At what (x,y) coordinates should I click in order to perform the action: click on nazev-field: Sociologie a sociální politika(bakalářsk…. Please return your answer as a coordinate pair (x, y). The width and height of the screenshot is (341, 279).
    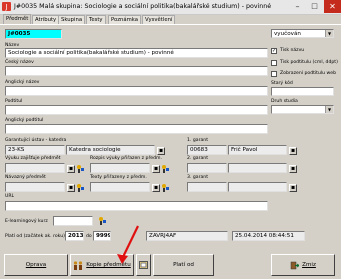
    Looking at the image, I should click on (136, 53).